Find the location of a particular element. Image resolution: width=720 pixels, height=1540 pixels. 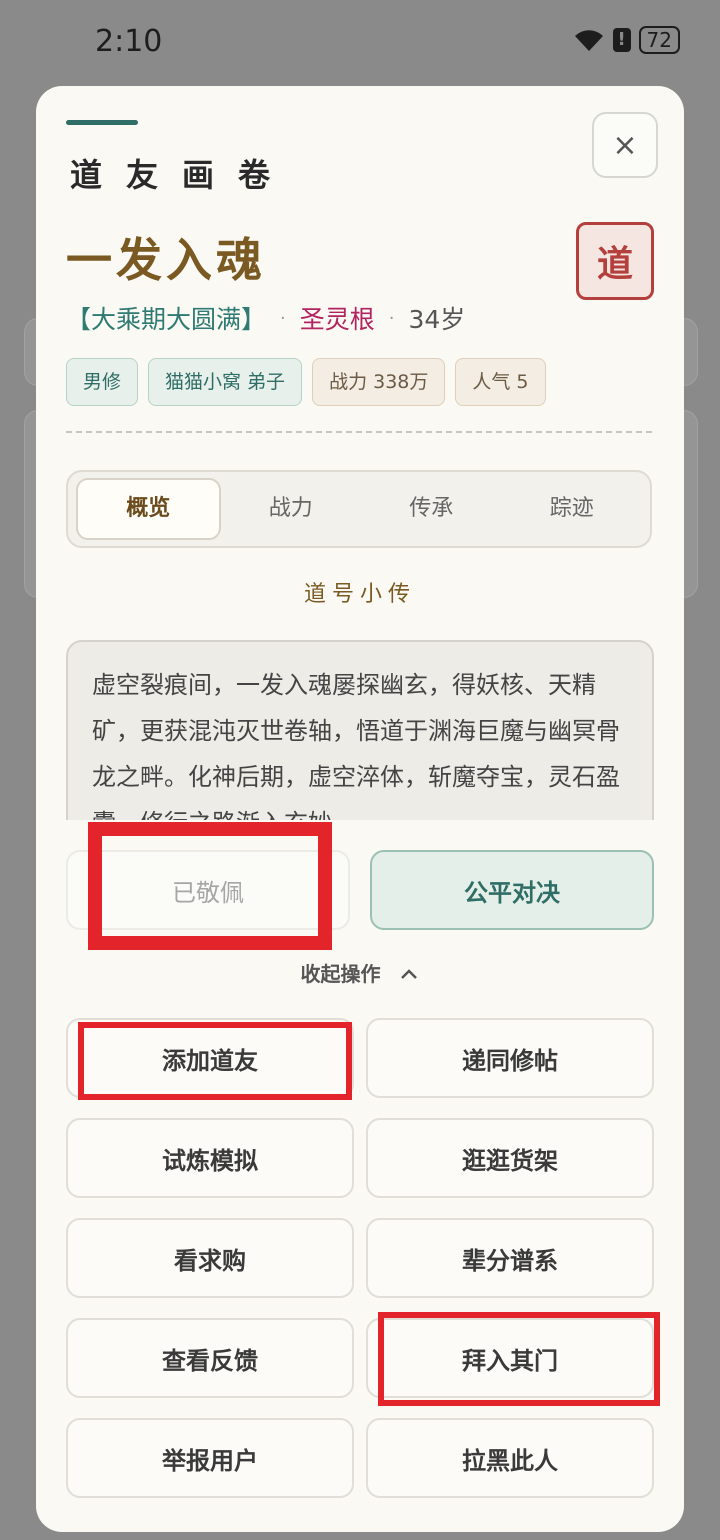

status-icons: ! 72 is located at coordinates (626, 40).